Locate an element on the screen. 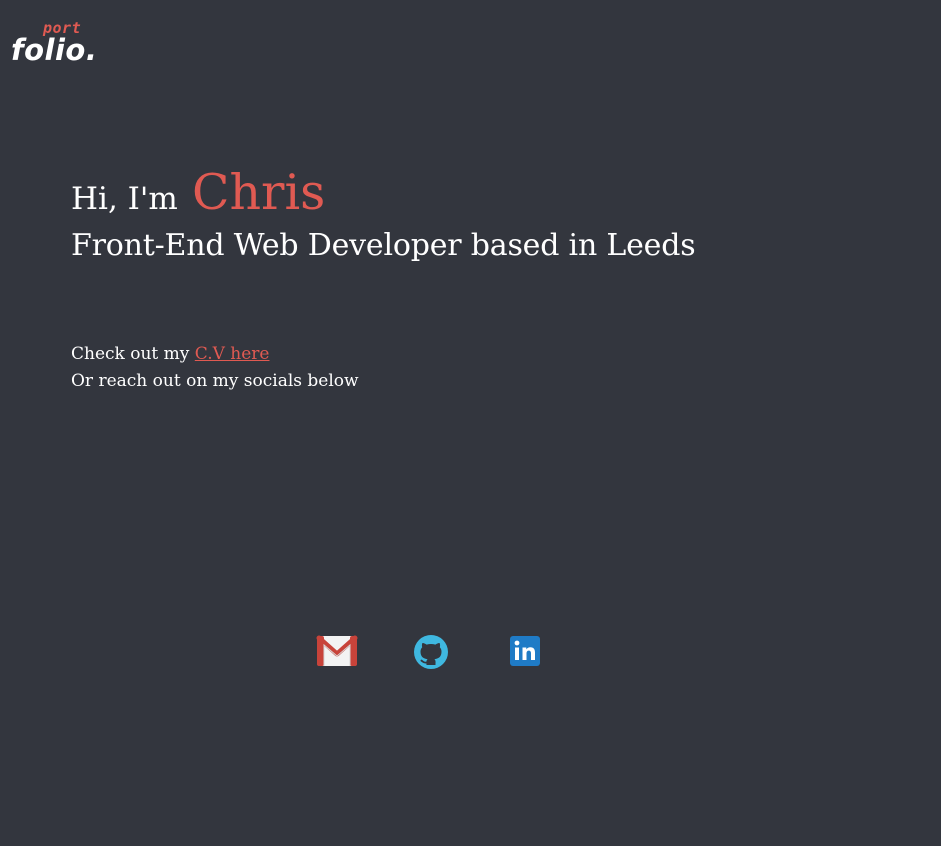  greeting-prefix: Hi, I'm is located at coordinates (124, 199).